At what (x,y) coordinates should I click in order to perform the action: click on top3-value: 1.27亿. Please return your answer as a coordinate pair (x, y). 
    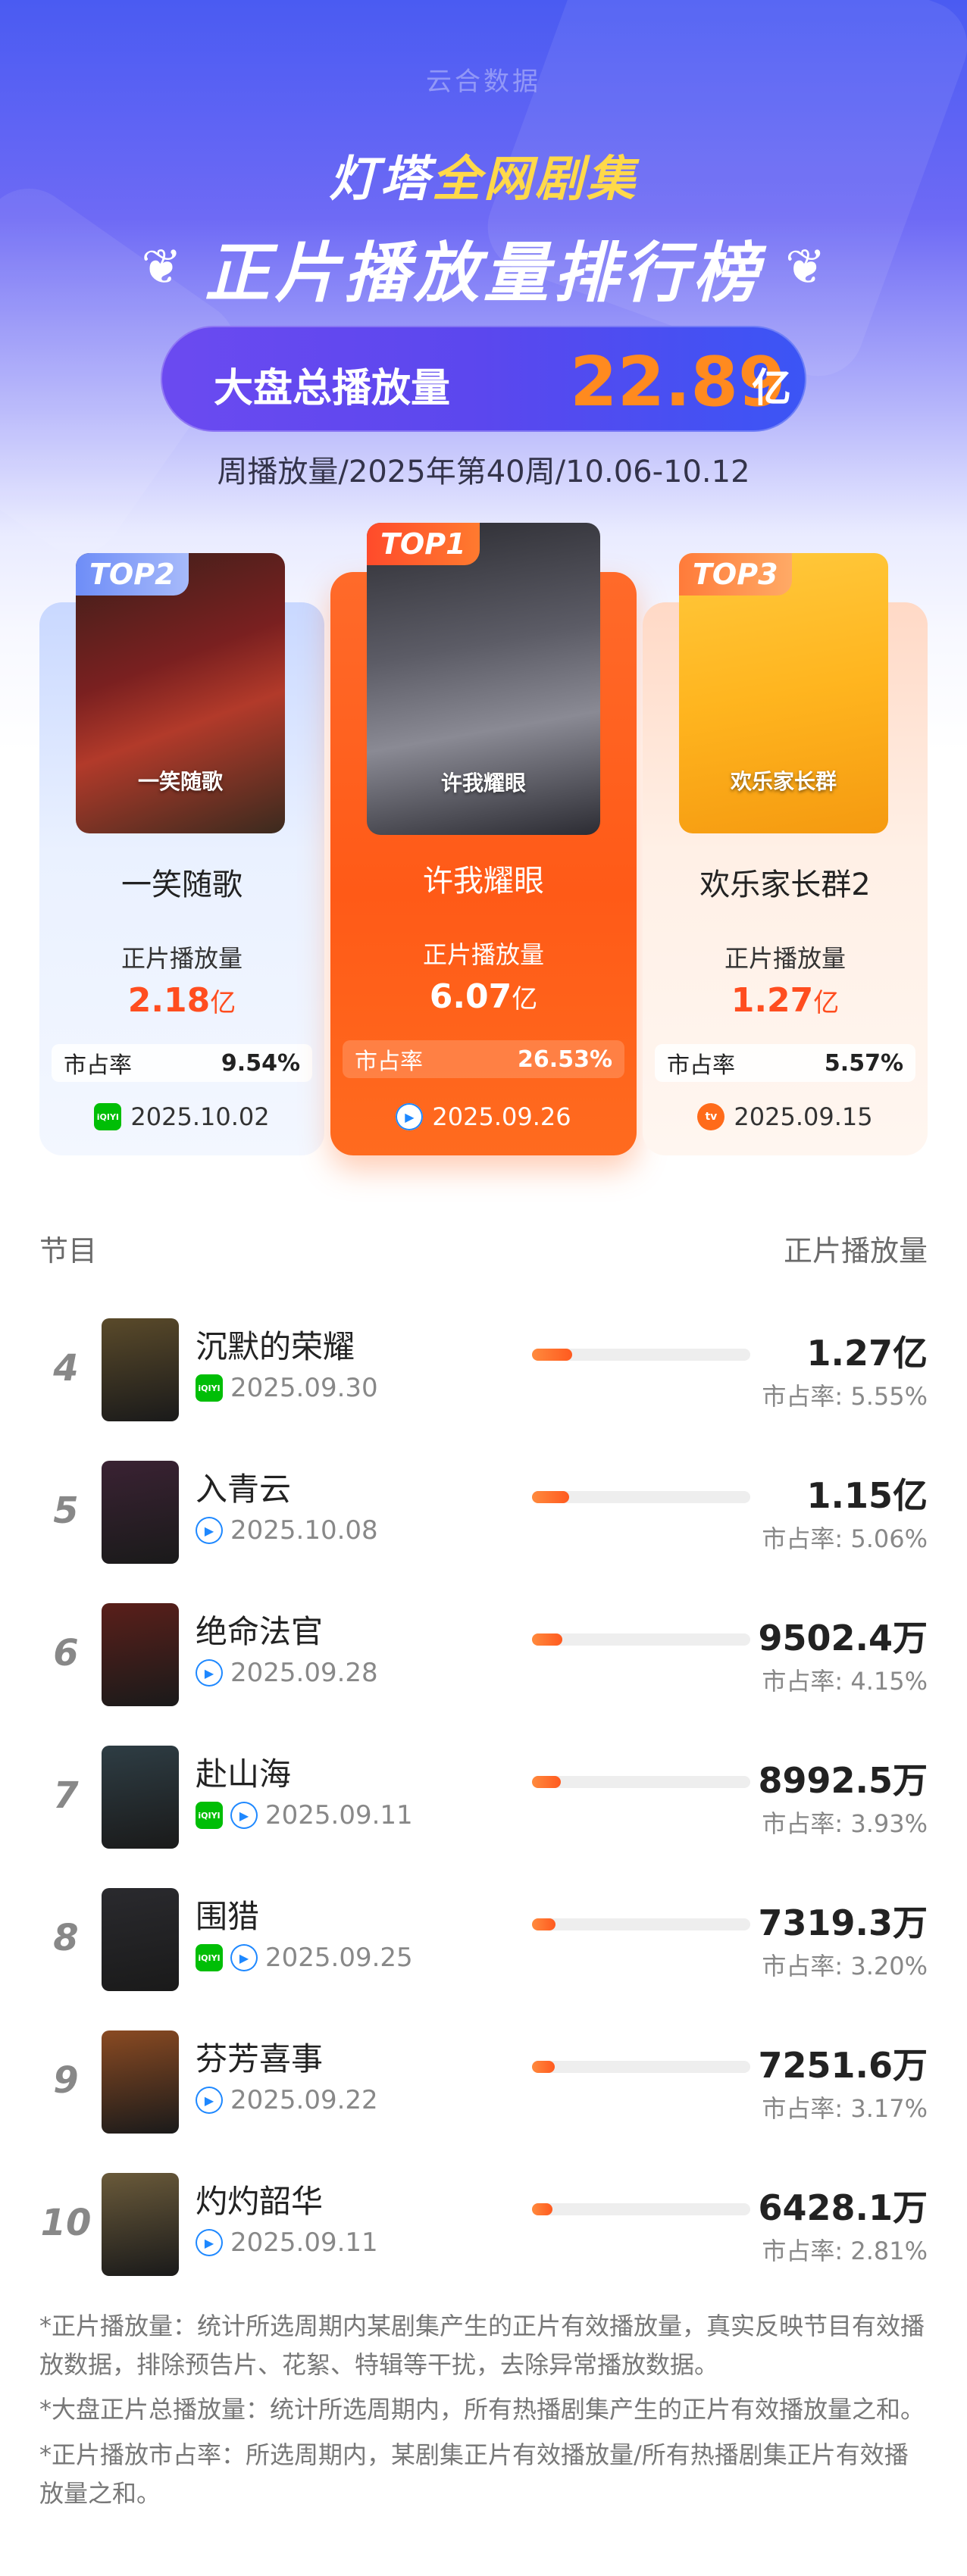
    Looking at the image, I should click on (785, 1000).